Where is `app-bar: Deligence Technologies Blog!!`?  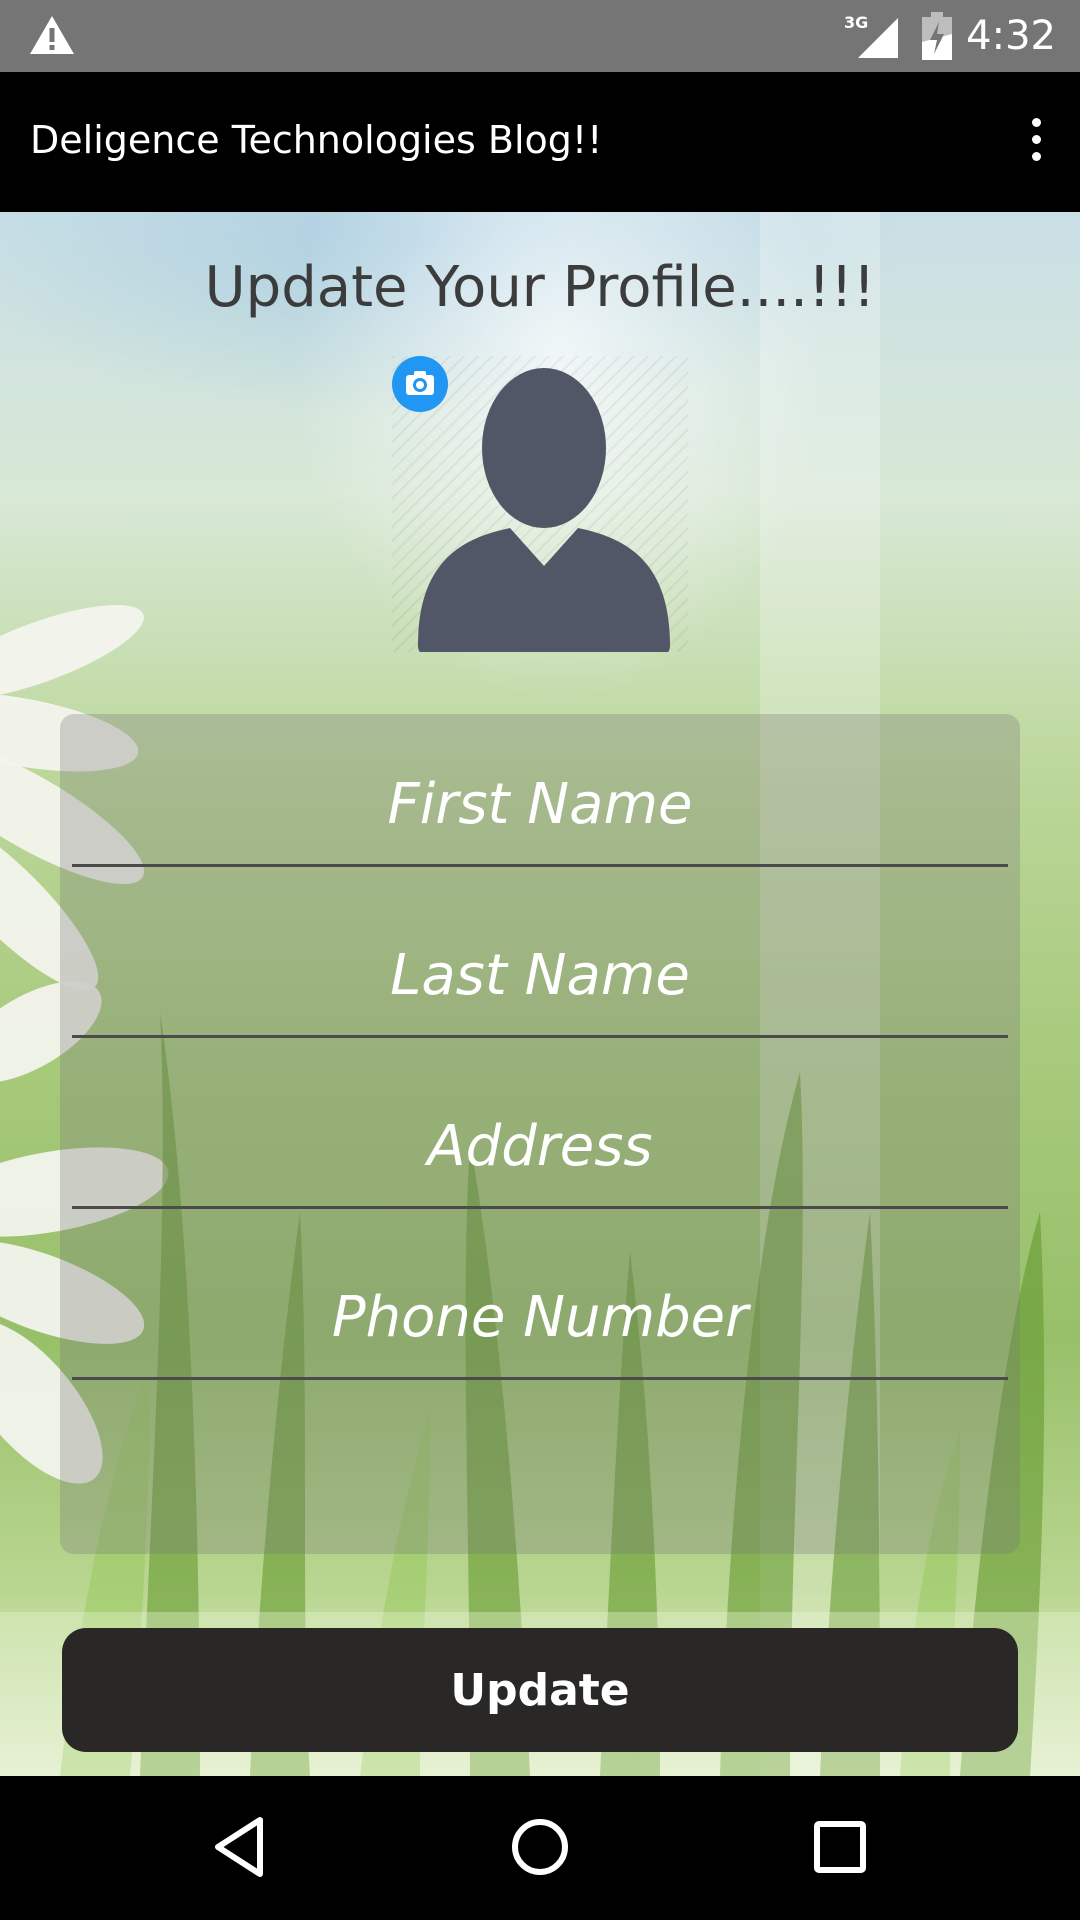 app-bar: Deligence Technologies Blog!! is located at coordinates (540, 142).